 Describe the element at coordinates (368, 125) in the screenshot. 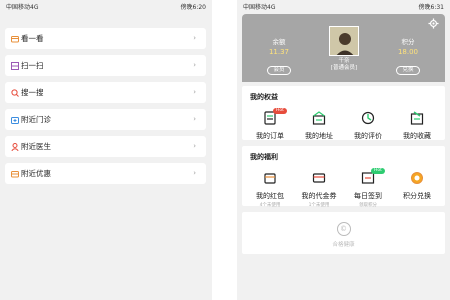

I see `my-reviews-item: 我的评价` at that location.